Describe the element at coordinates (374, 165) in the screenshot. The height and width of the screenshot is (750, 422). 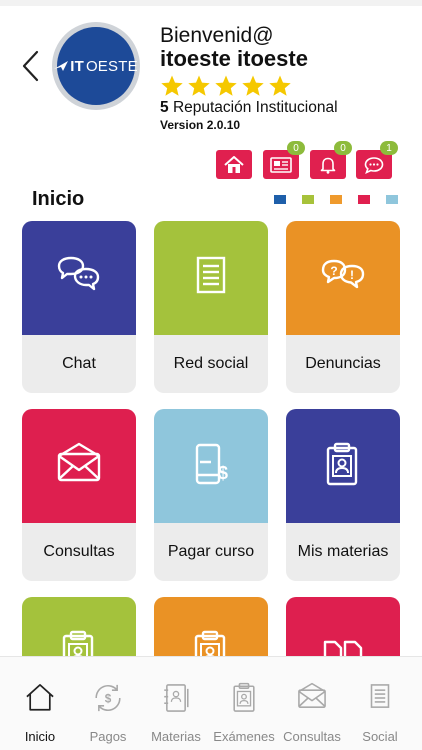
I see `chat-bubble-icon` at that location.